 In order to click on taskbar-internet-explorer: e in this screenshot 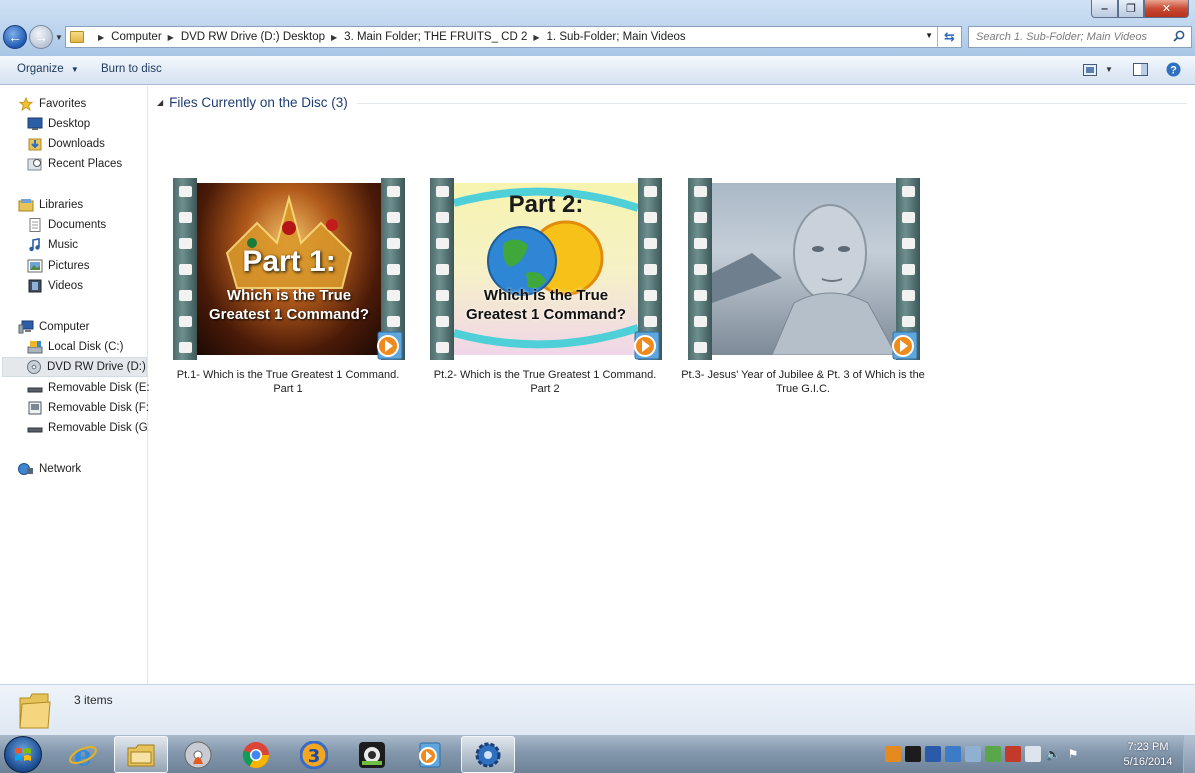, I will do `click(83, 754)`.